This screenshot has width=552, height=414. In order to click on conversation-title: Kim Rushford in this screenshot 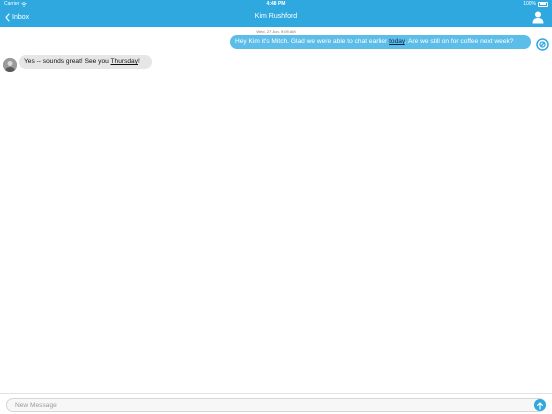, I will do `click(276, 16)`.